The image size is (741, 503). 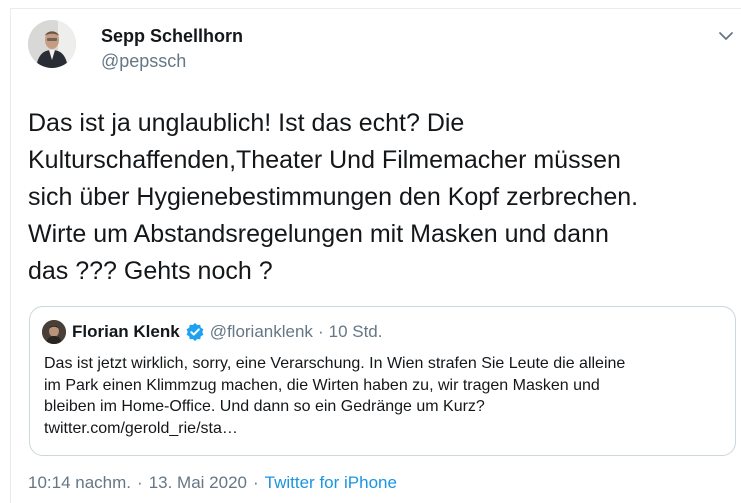 I want to click on chevron-down-icon, so click(x=726, y=36).